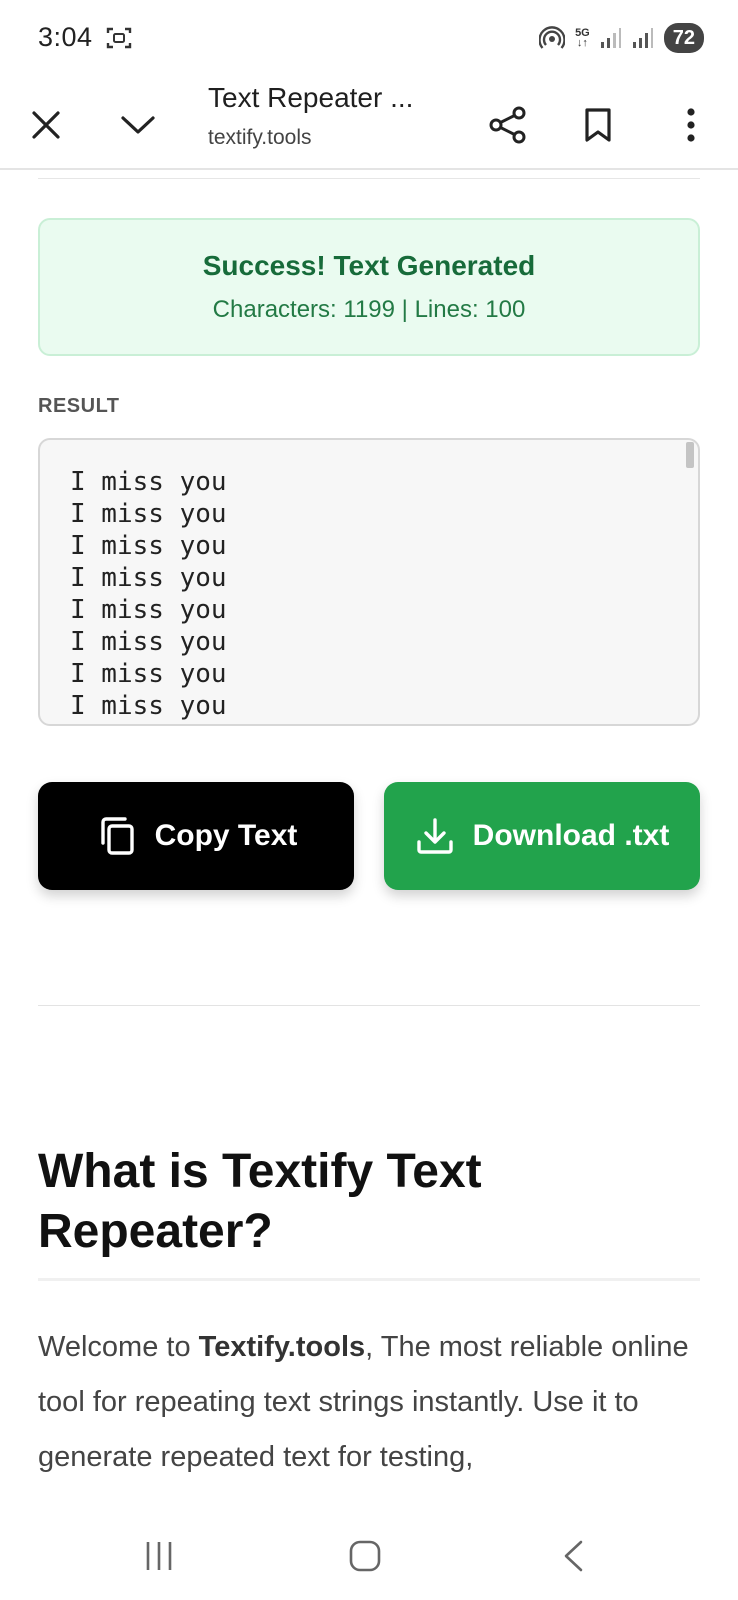 The width and height of the screenshot is (738, 1600). Describe the element at coordinates (259, 138) in the screenshot. I see `page-url: textify.tools` at that location.